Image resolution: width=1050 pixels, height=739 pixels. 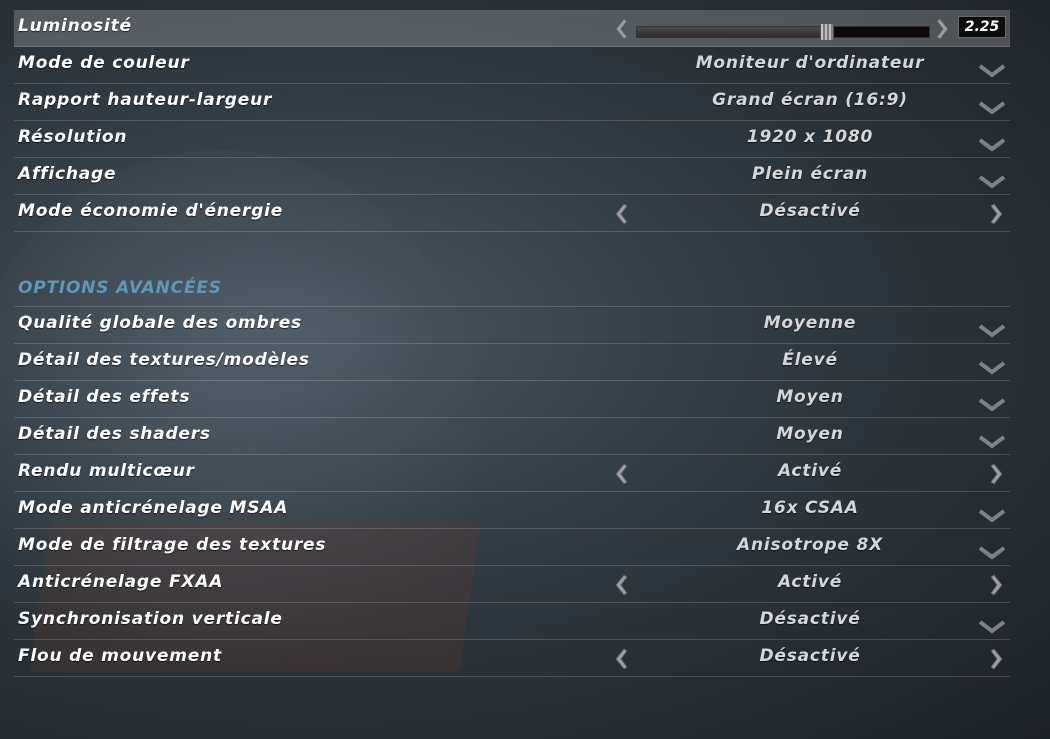 I want to click on setting-label: Rendu multicœur, so click(x=106, y=471).